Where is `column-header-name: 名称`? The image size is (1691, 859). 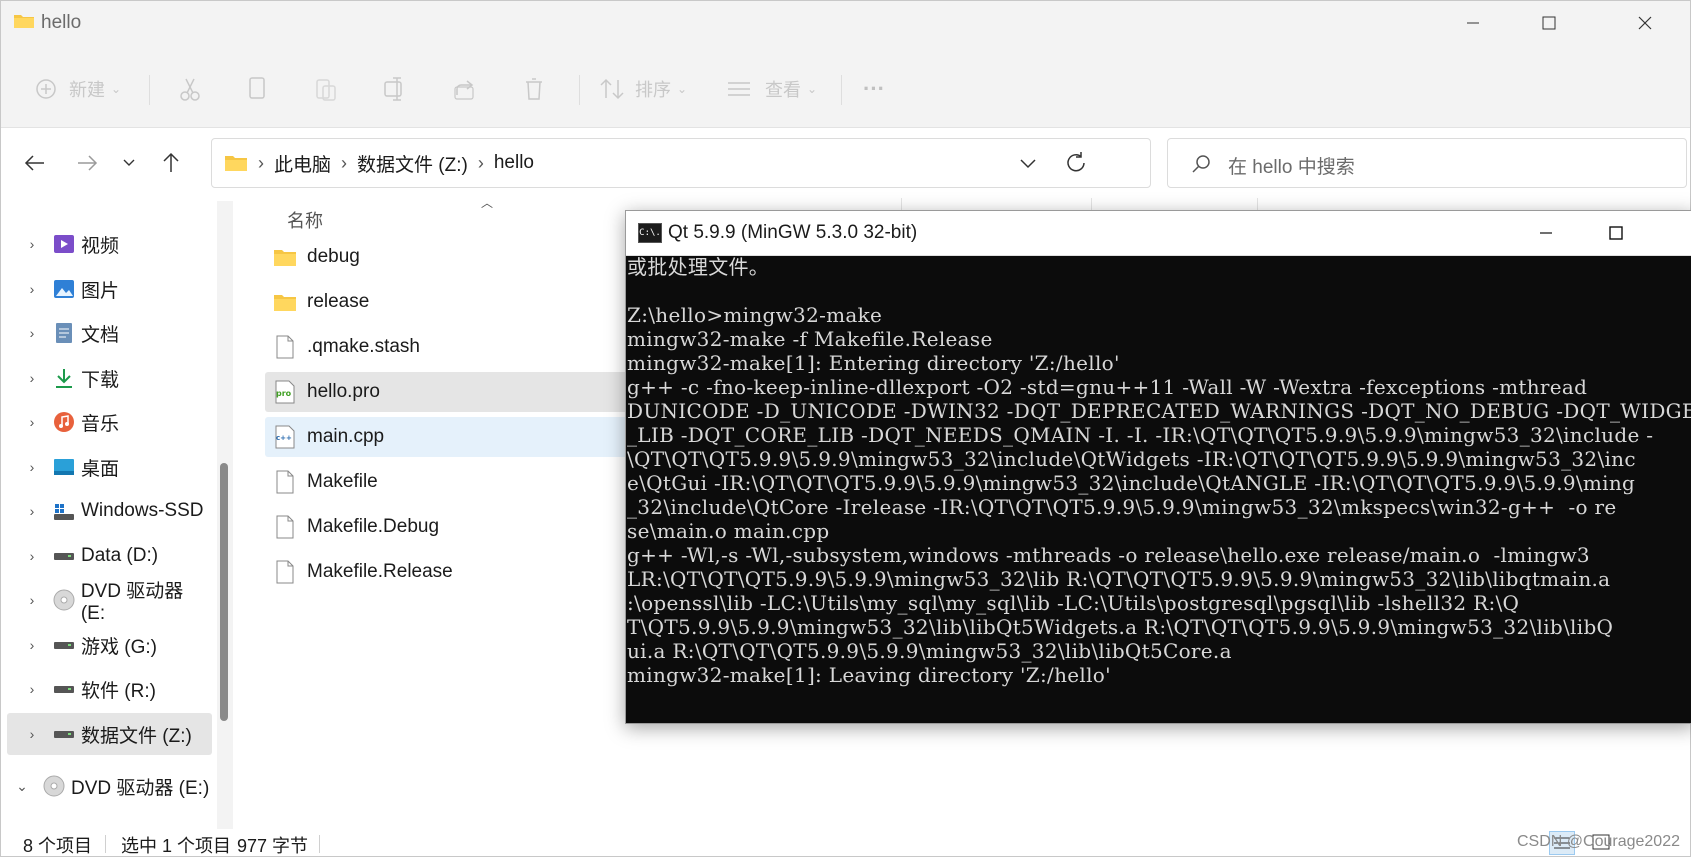
column-header-name: 名称 is located at coordinates (305, 220).